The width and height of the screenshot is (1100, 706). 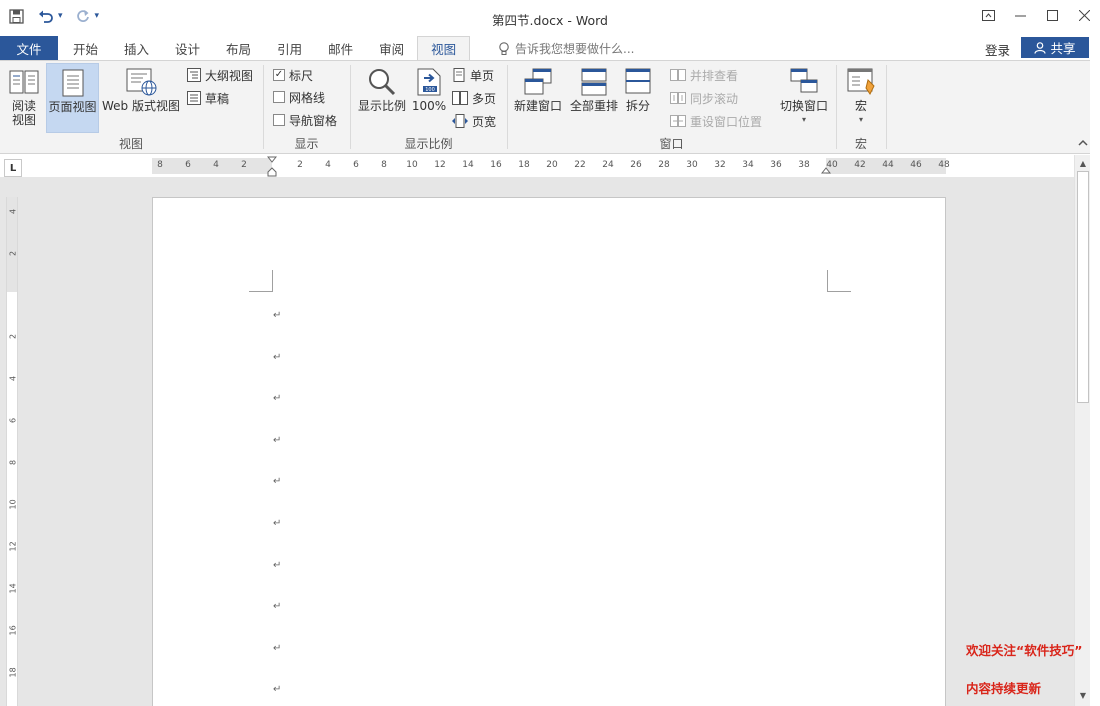 I want to click on collapse-ribbon-icon, so click(x=1083, y=142).